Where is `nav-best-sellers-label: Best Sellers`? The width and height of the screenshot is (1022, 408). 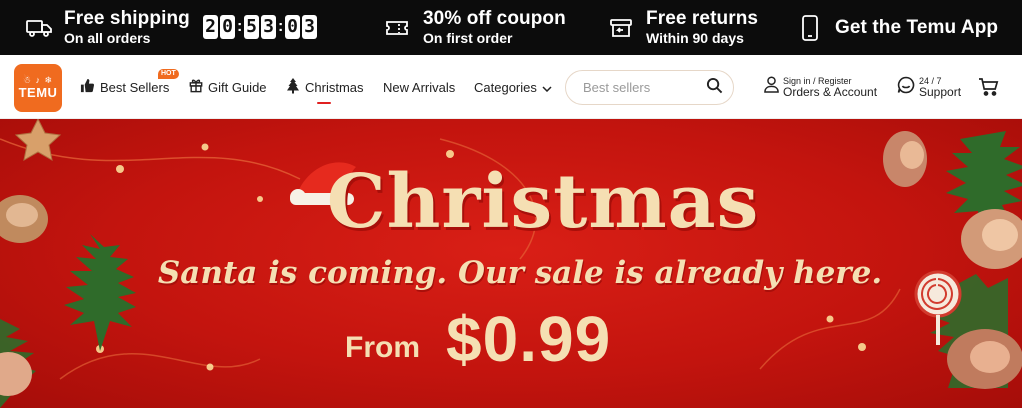
nav-best-sellers-label: Best Sellers is located at coordinates (135, 87).